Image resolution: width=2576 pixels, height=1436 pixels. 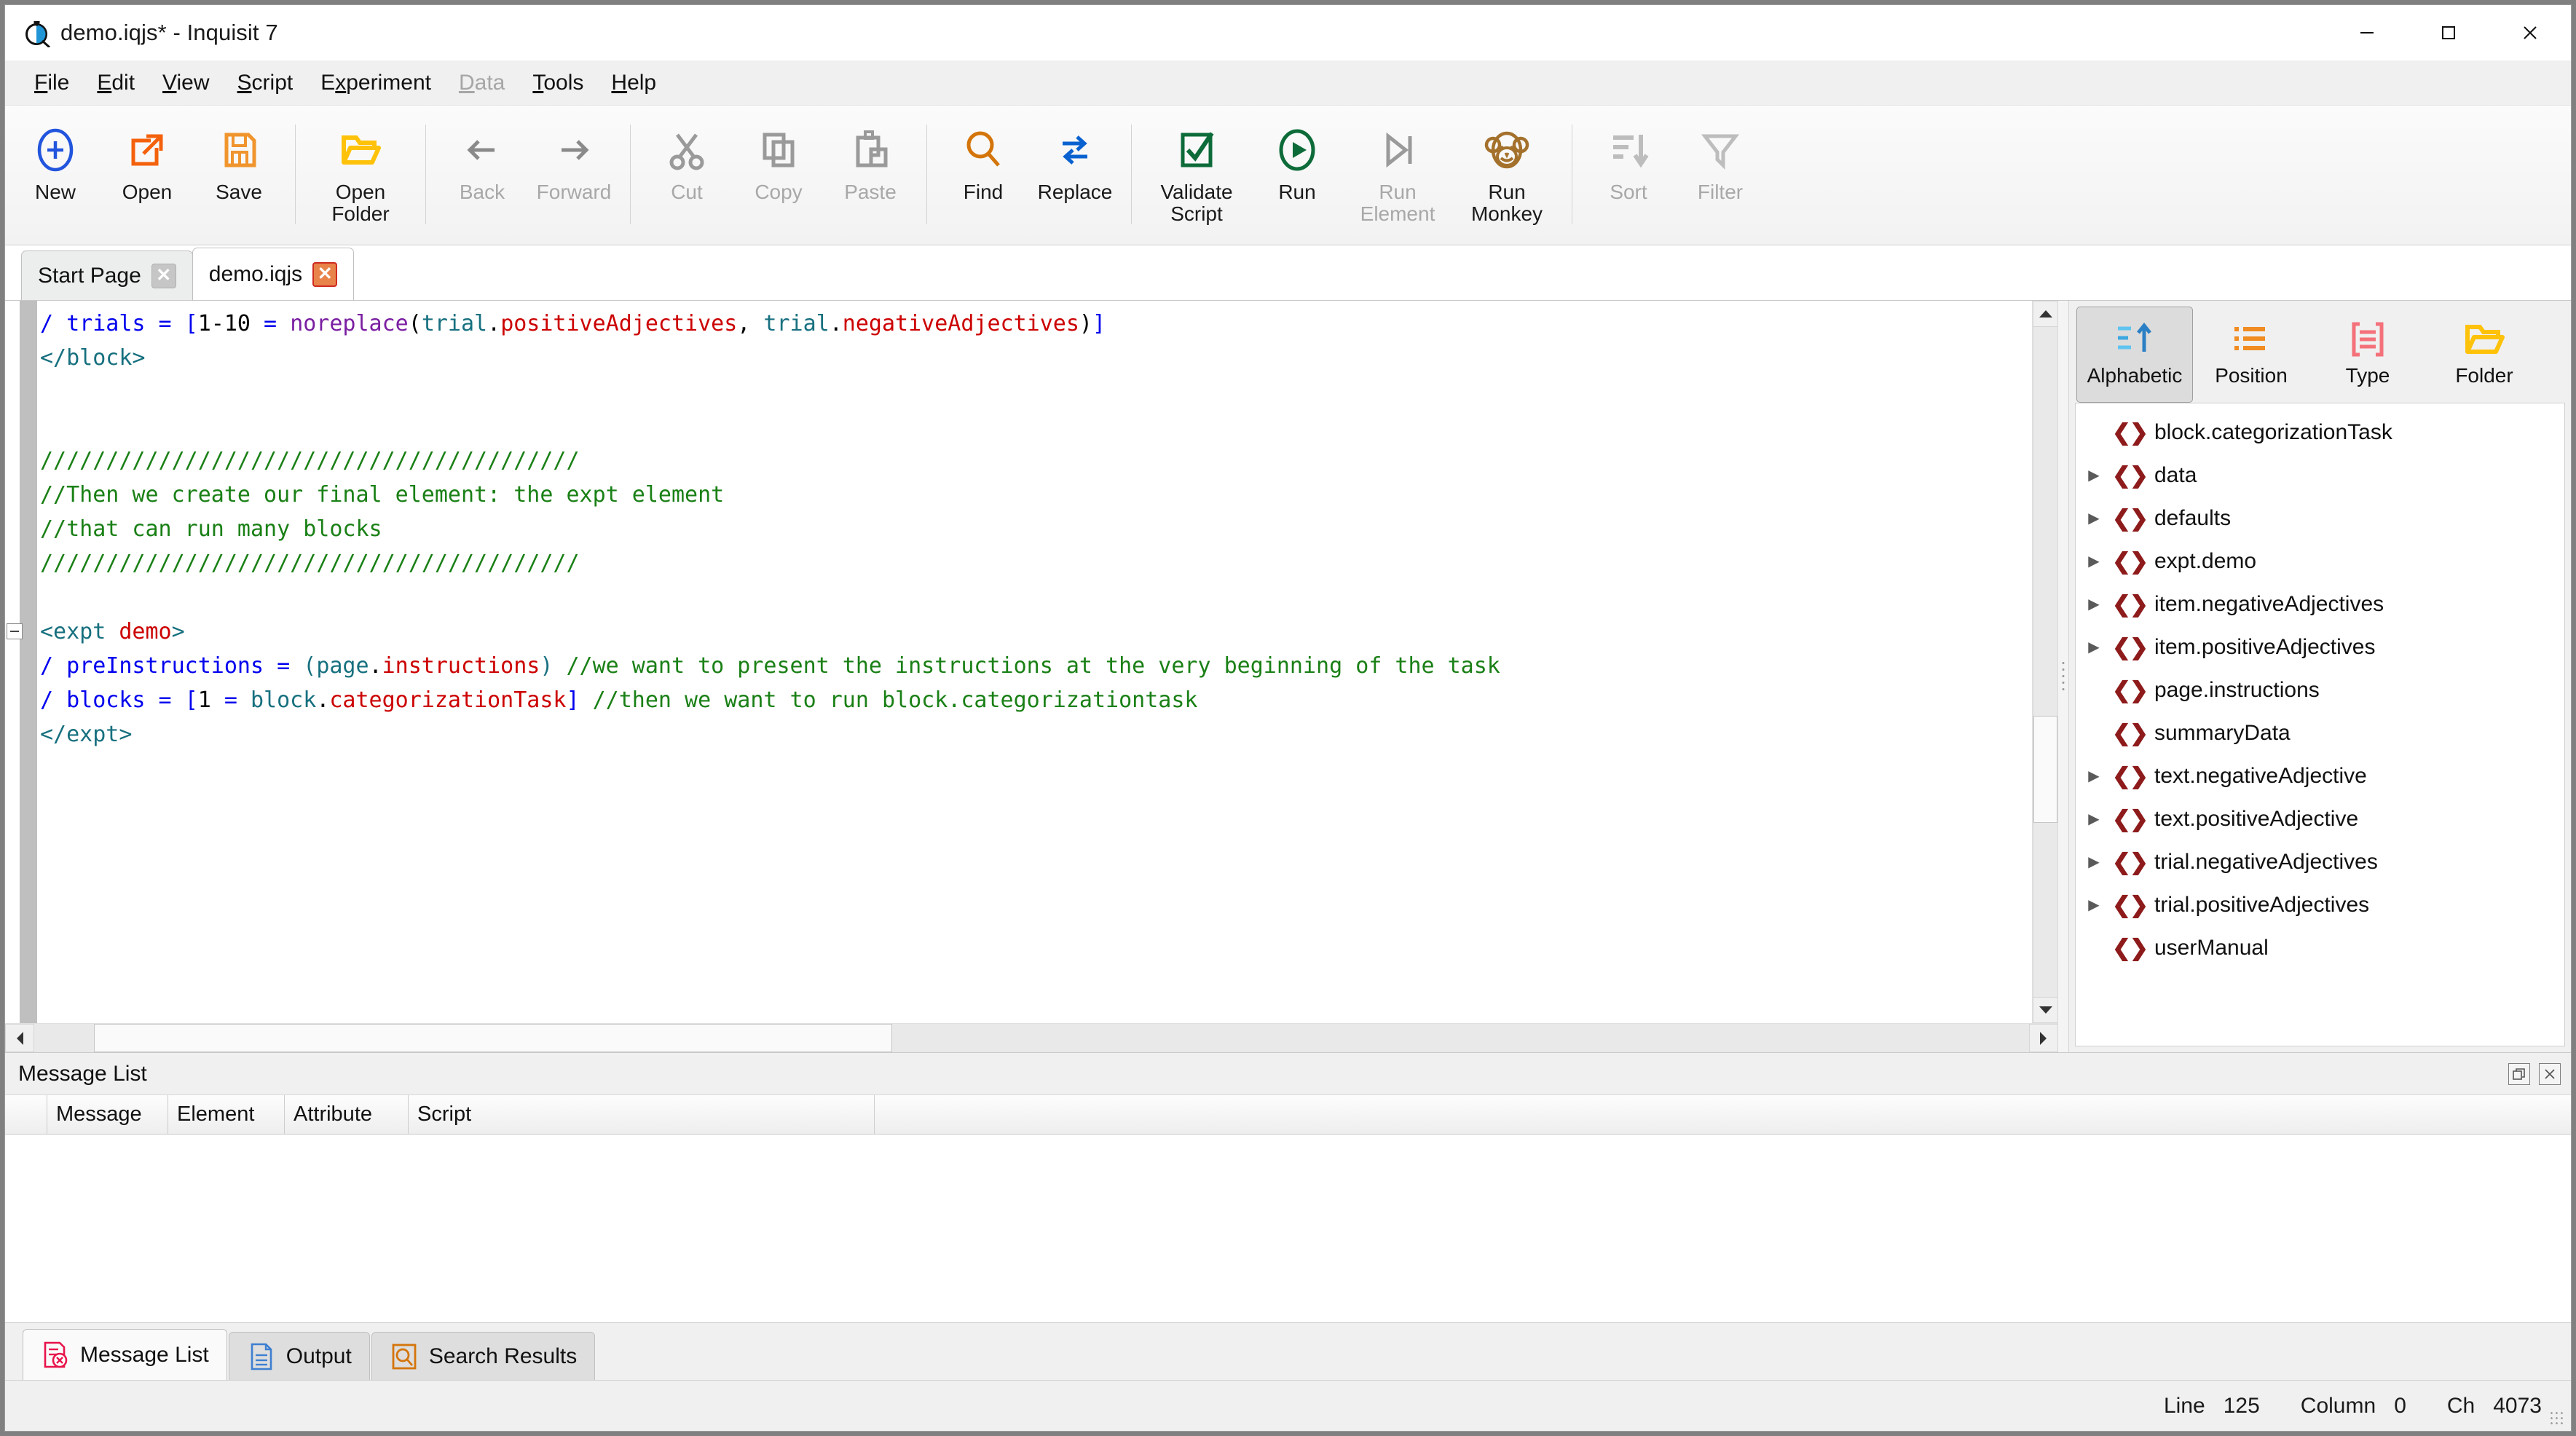 What do you see at coordinates (2320, 604) in the screenshot?
I see `element-tree-item: ▶ ❮❯ item.negativeAdjectives` at bounding box center [2320, 604].